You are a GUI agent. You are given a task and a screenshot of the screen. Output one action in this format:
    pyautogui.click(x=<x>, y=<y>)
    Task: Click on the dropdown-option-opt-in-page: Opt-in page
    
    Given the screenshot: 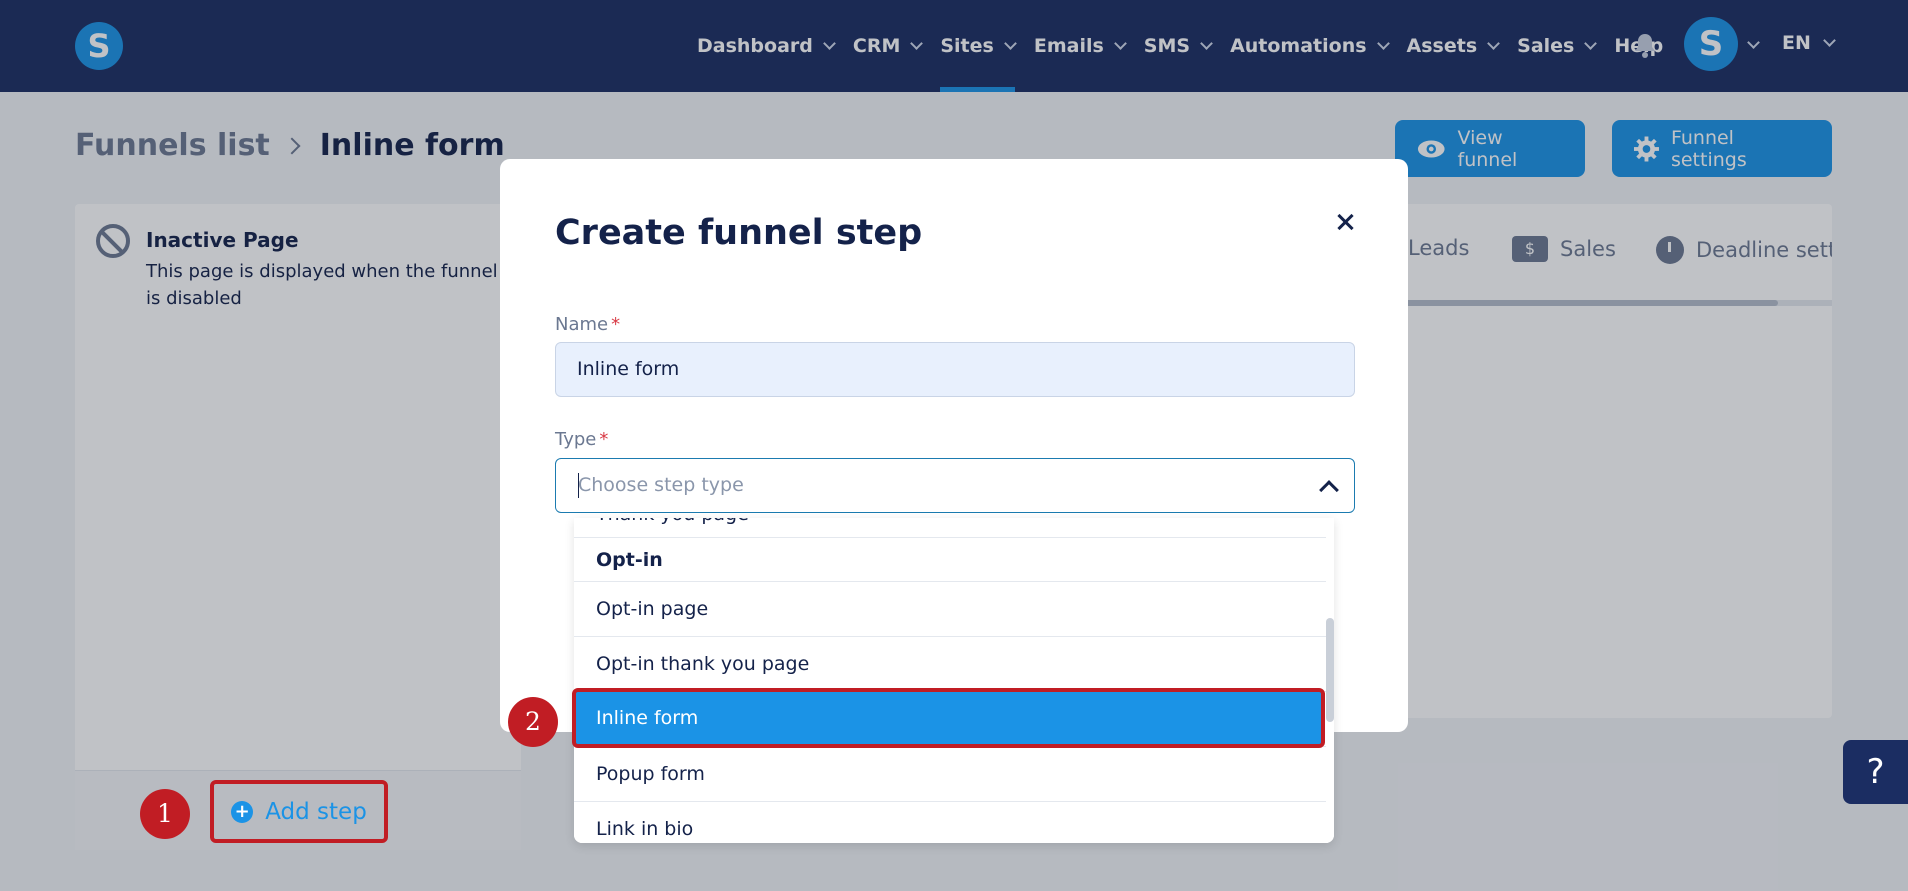 What is the action you would take?
    pyautogui.click(x=950, y=609)
    